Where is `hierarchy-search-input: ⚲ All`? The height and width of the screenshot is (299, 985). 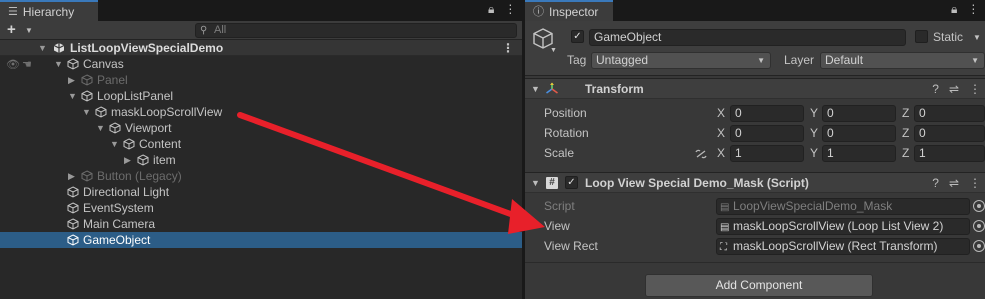 hierarchy-search-input: ⚲ All is located at coordinates (356, 30).